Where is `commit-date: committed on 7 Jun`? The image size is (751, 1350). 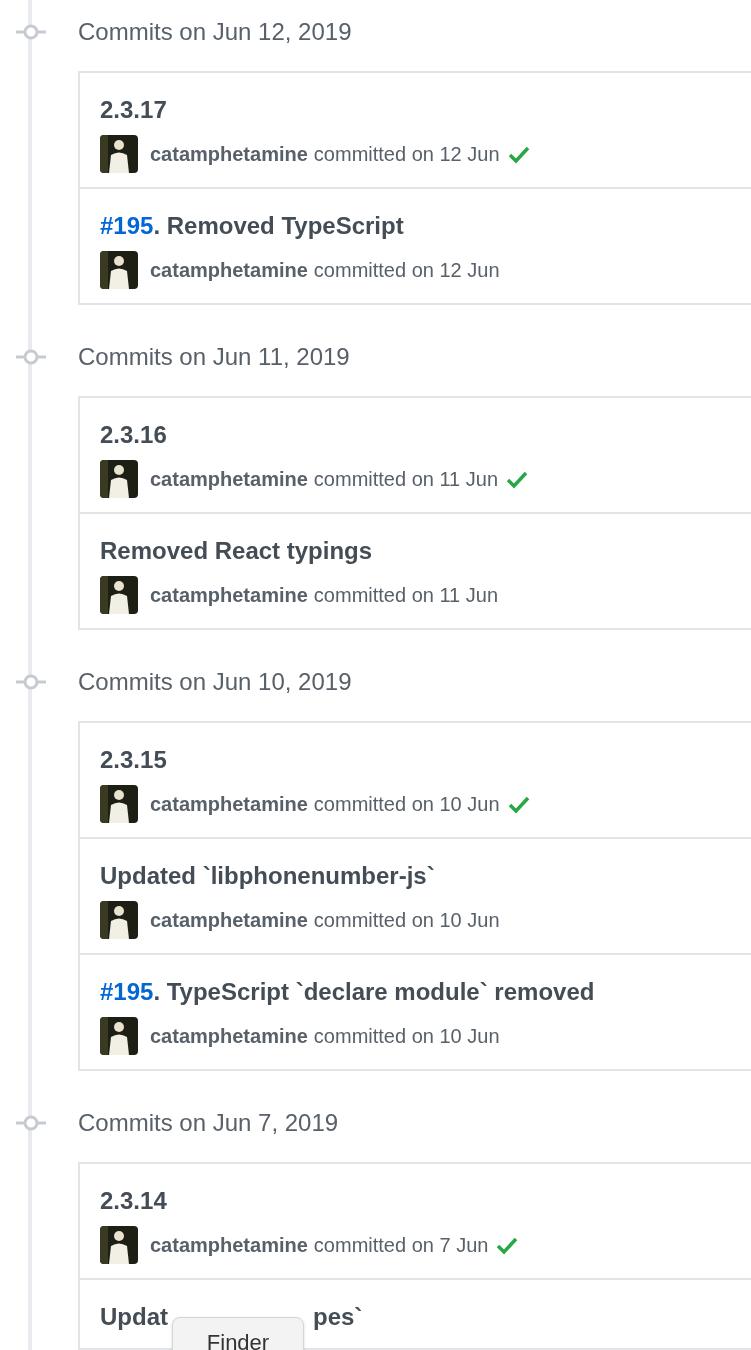 commit-date: committed on 7 Jun is located at coordinates (401, 1245).